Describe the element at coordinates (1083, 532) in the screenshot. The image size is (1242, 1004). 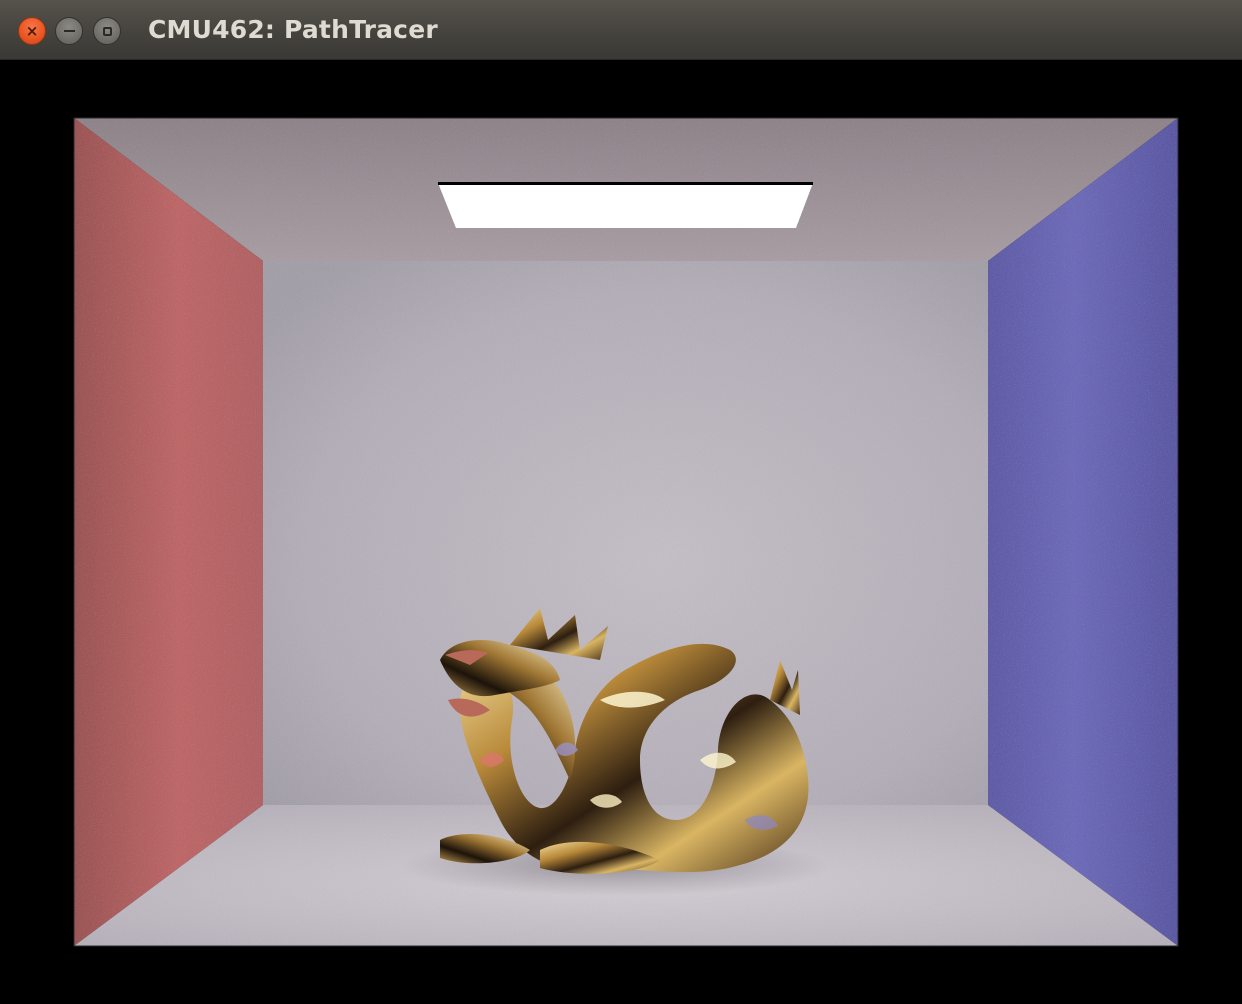
I see `right-wall` at that location.